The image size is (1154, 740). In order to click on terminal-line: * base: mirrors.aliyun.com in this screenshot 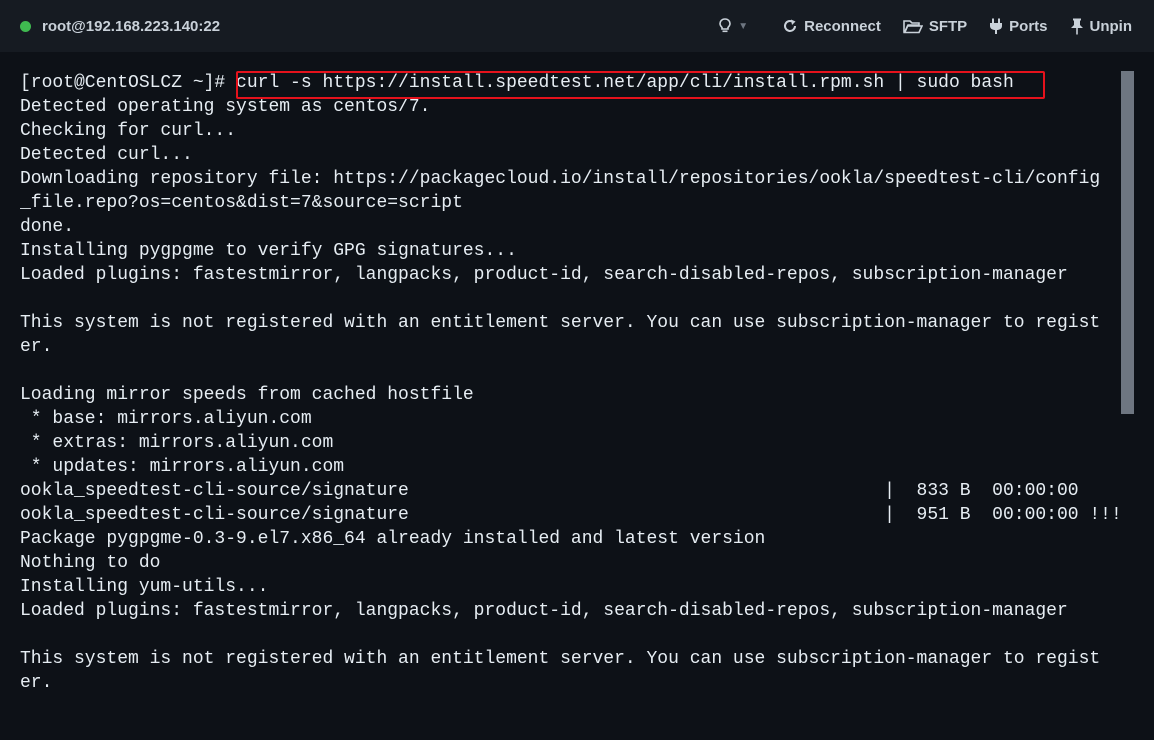, I will do `click(166, 419)`.